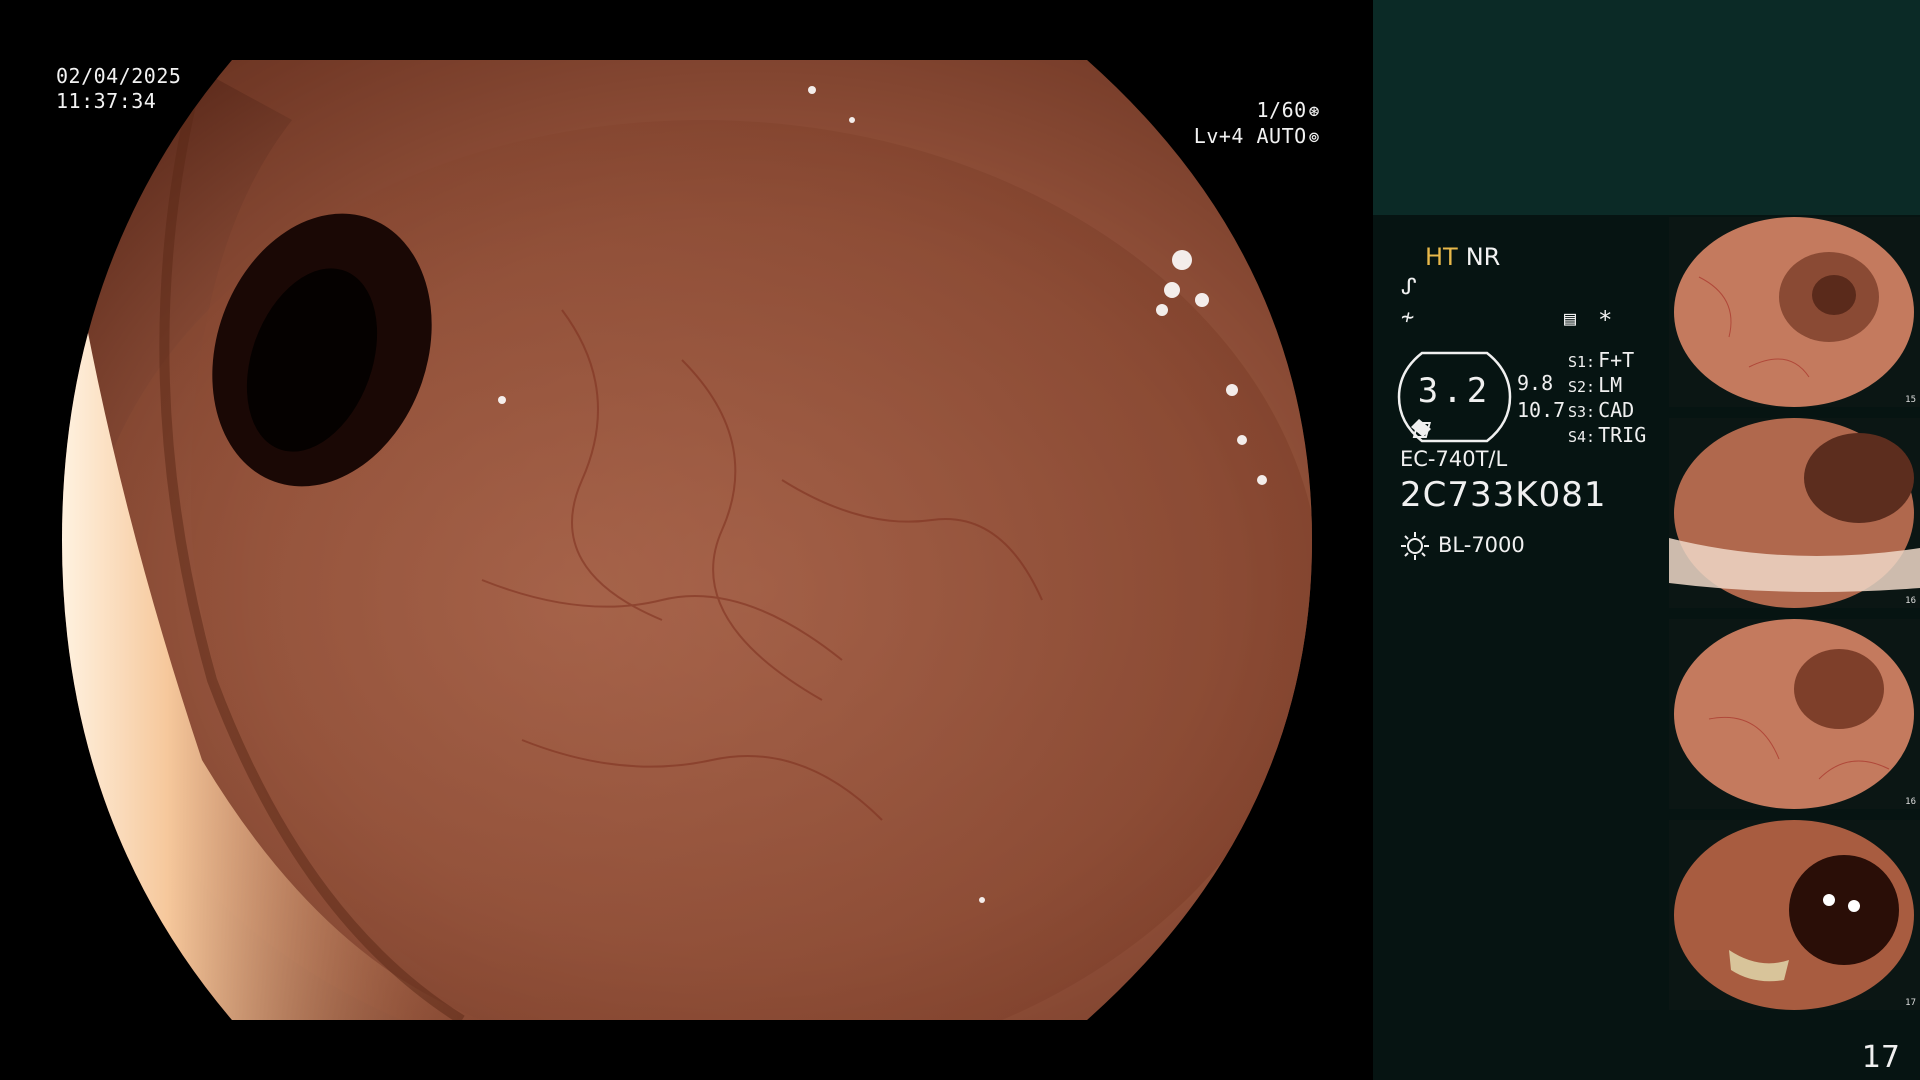 This screenshot has height=1080, width=1920. Describe the element at coordinates (1910, 400) in the screenshot. I see `thumbnail-number: 15` at that location.